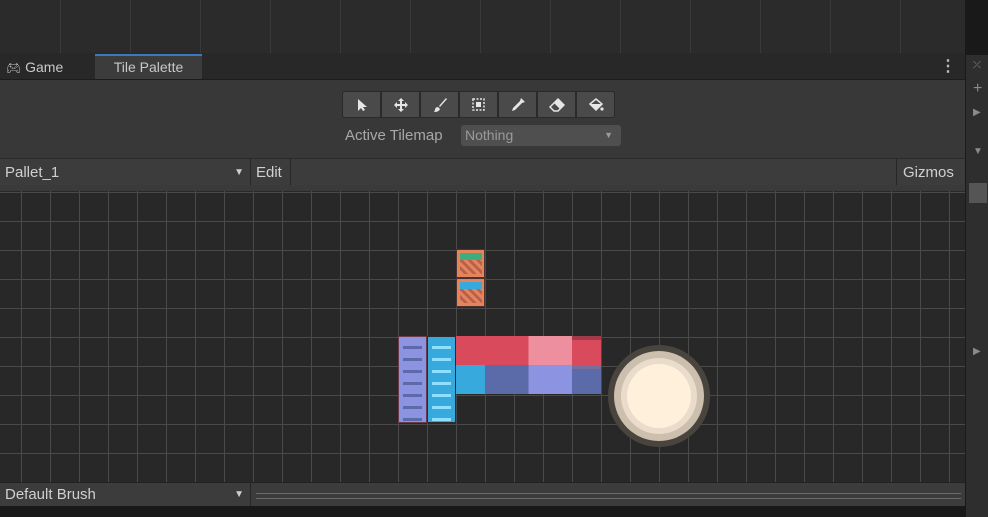 The height and width of the screenshot is (517, 988). I want to click on tab-game: 🎮︎ Game, so click(47, 66).